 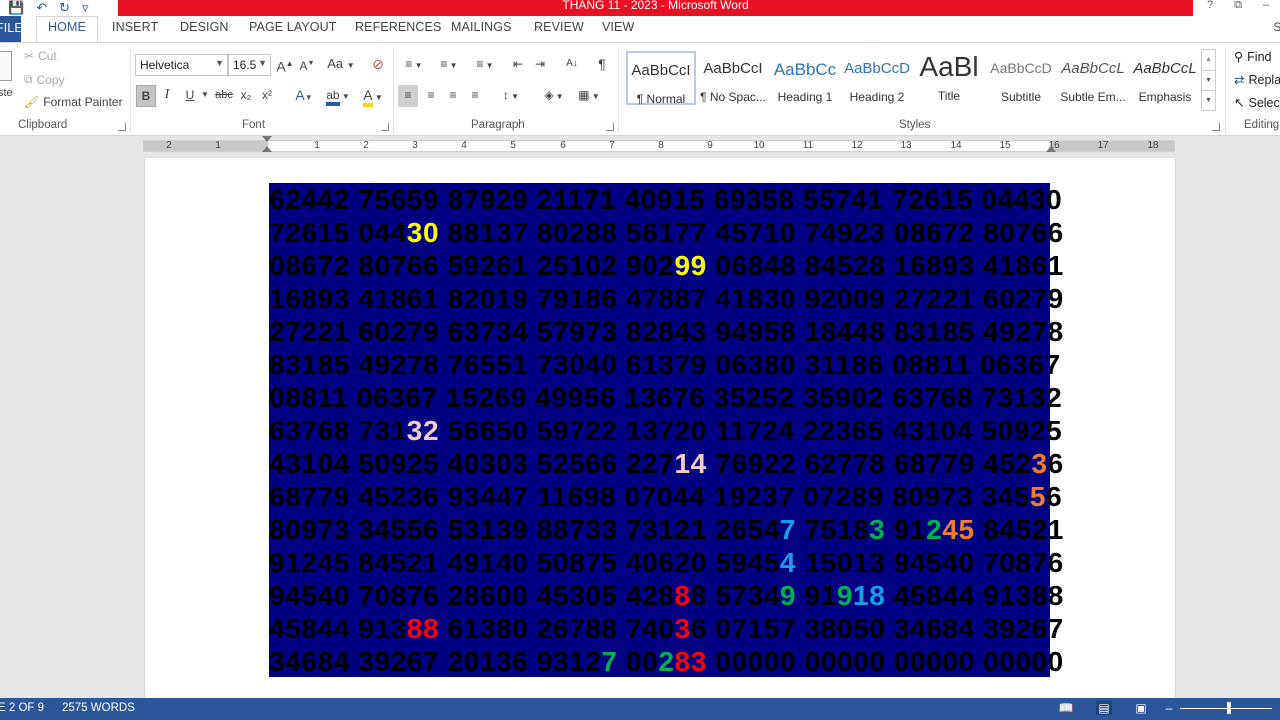 I want to click on zoom-slider, so click(x=1226, y=708).